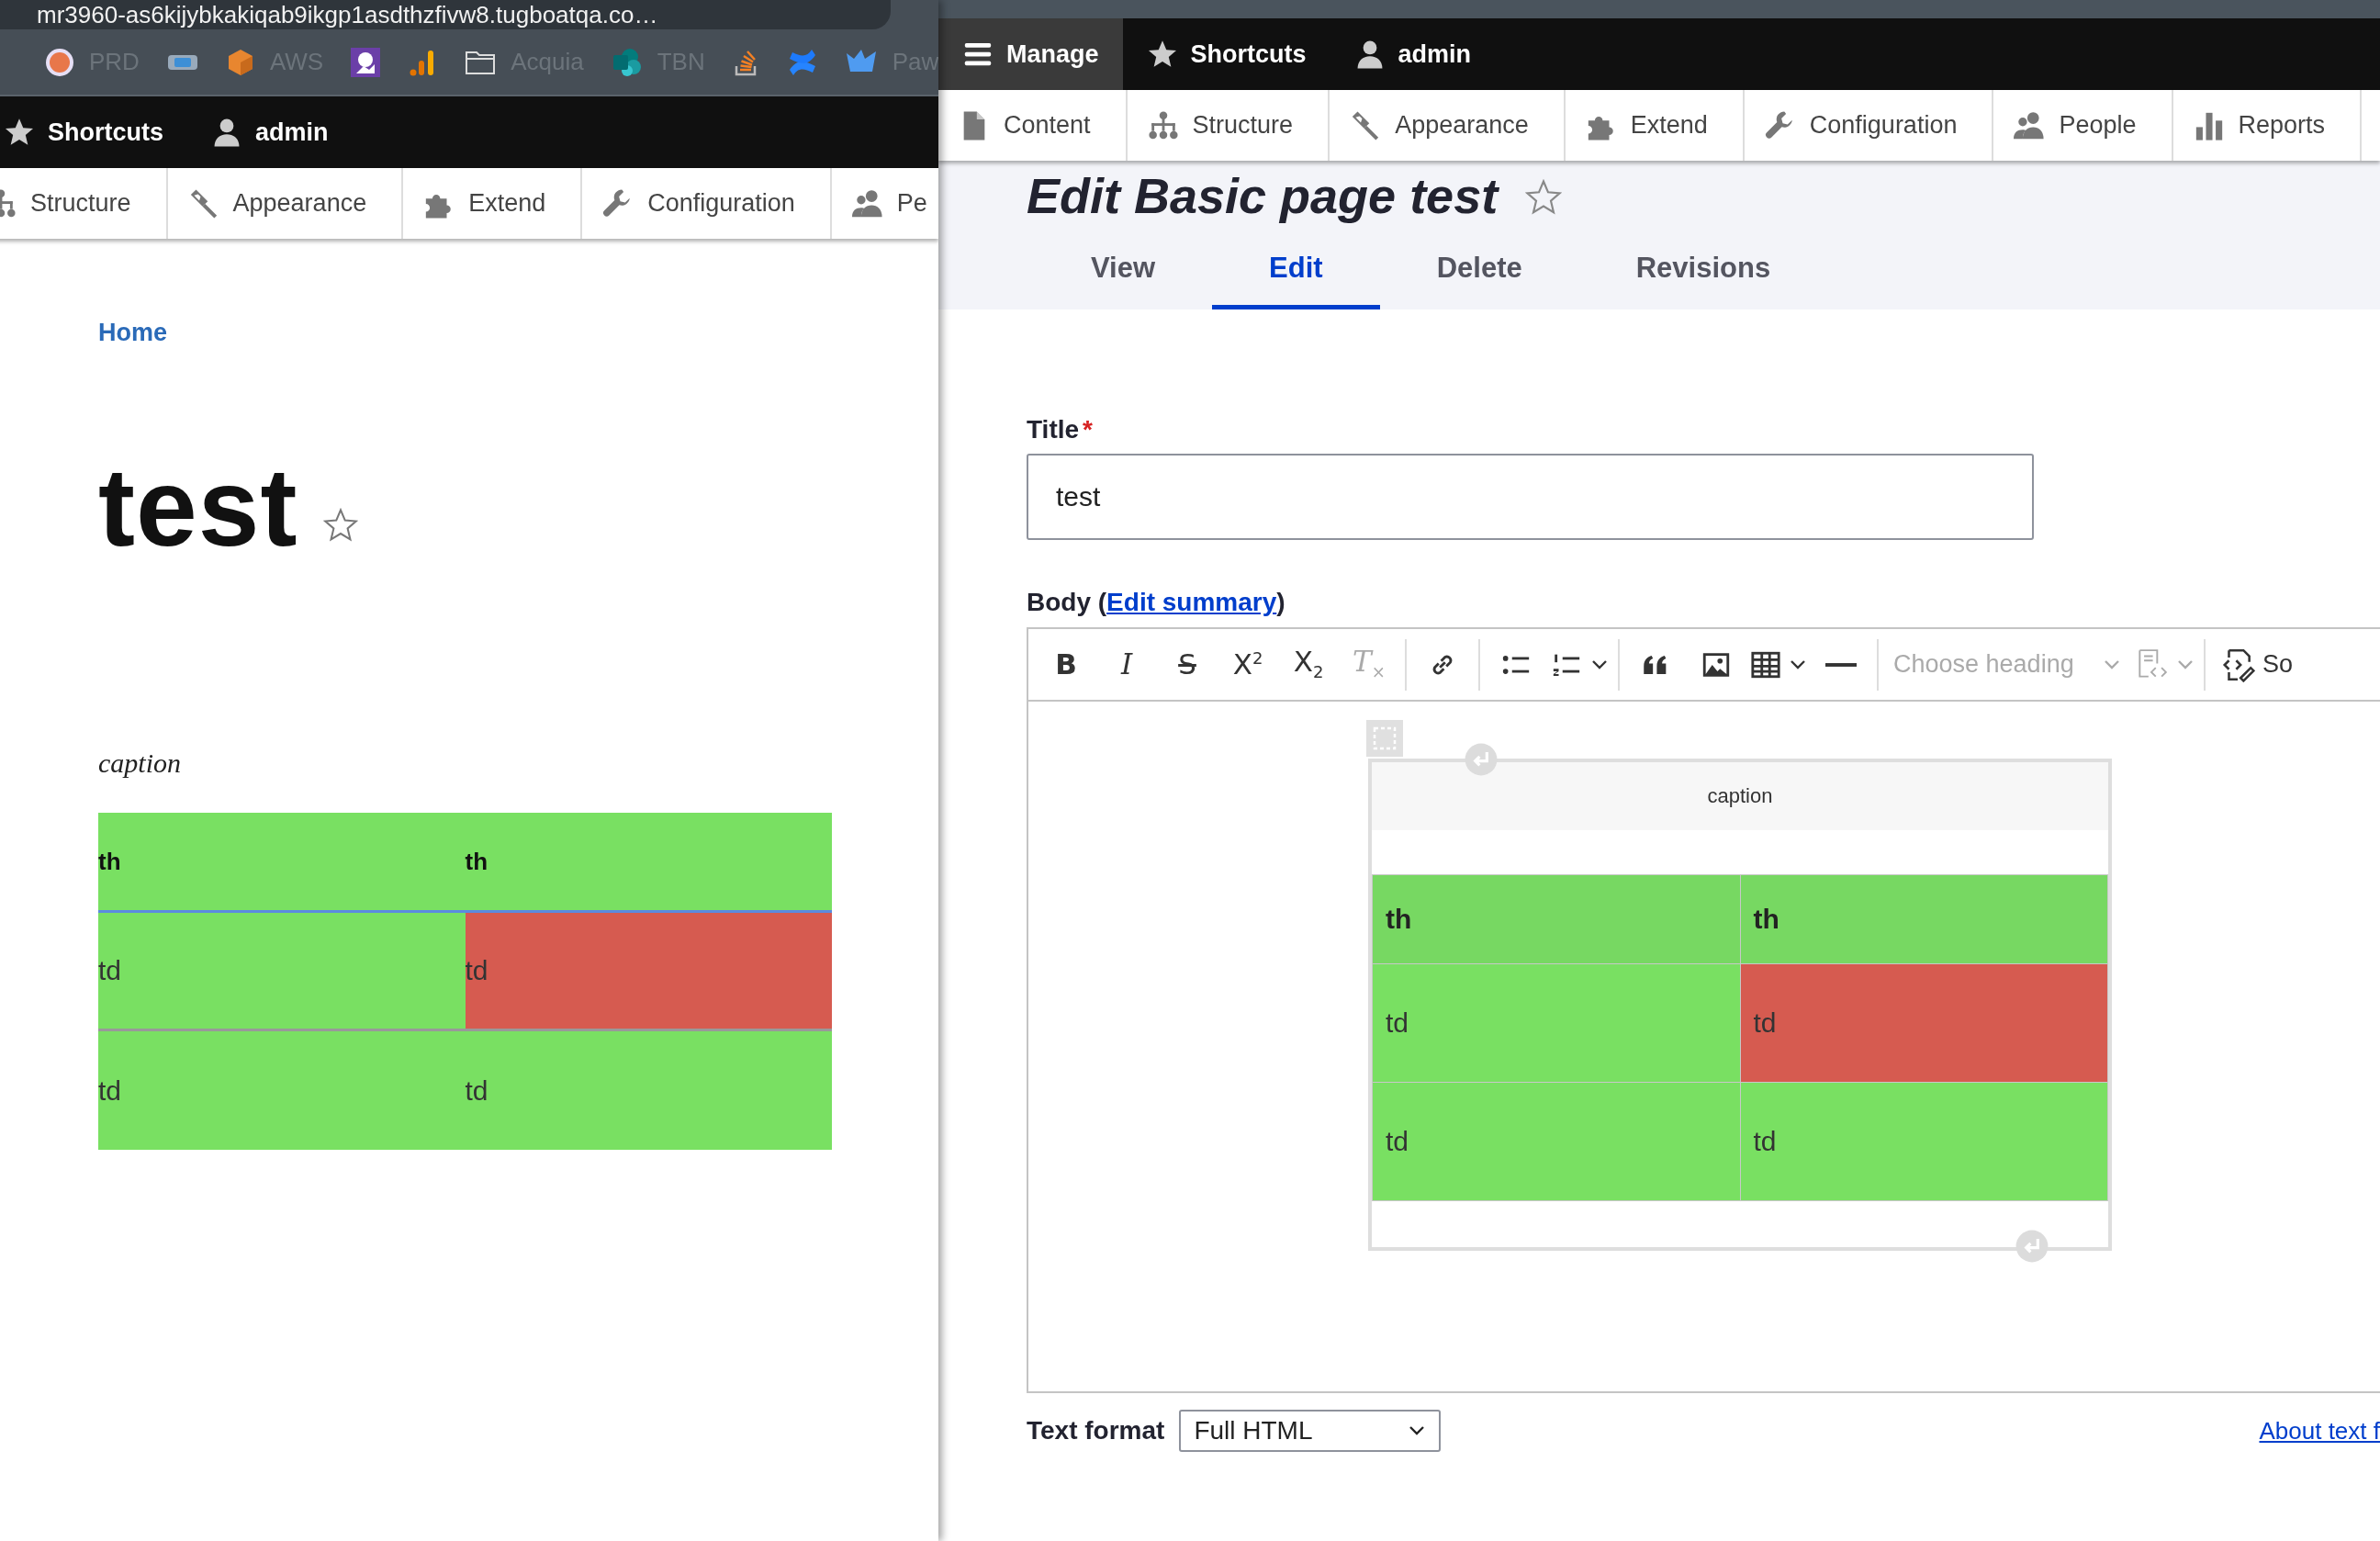 The image size is (2380, 1541). What do you see at coordinates (1296, 268) in the screenshot?
I see `tab: Edit` at bounding box center [1296, 268].